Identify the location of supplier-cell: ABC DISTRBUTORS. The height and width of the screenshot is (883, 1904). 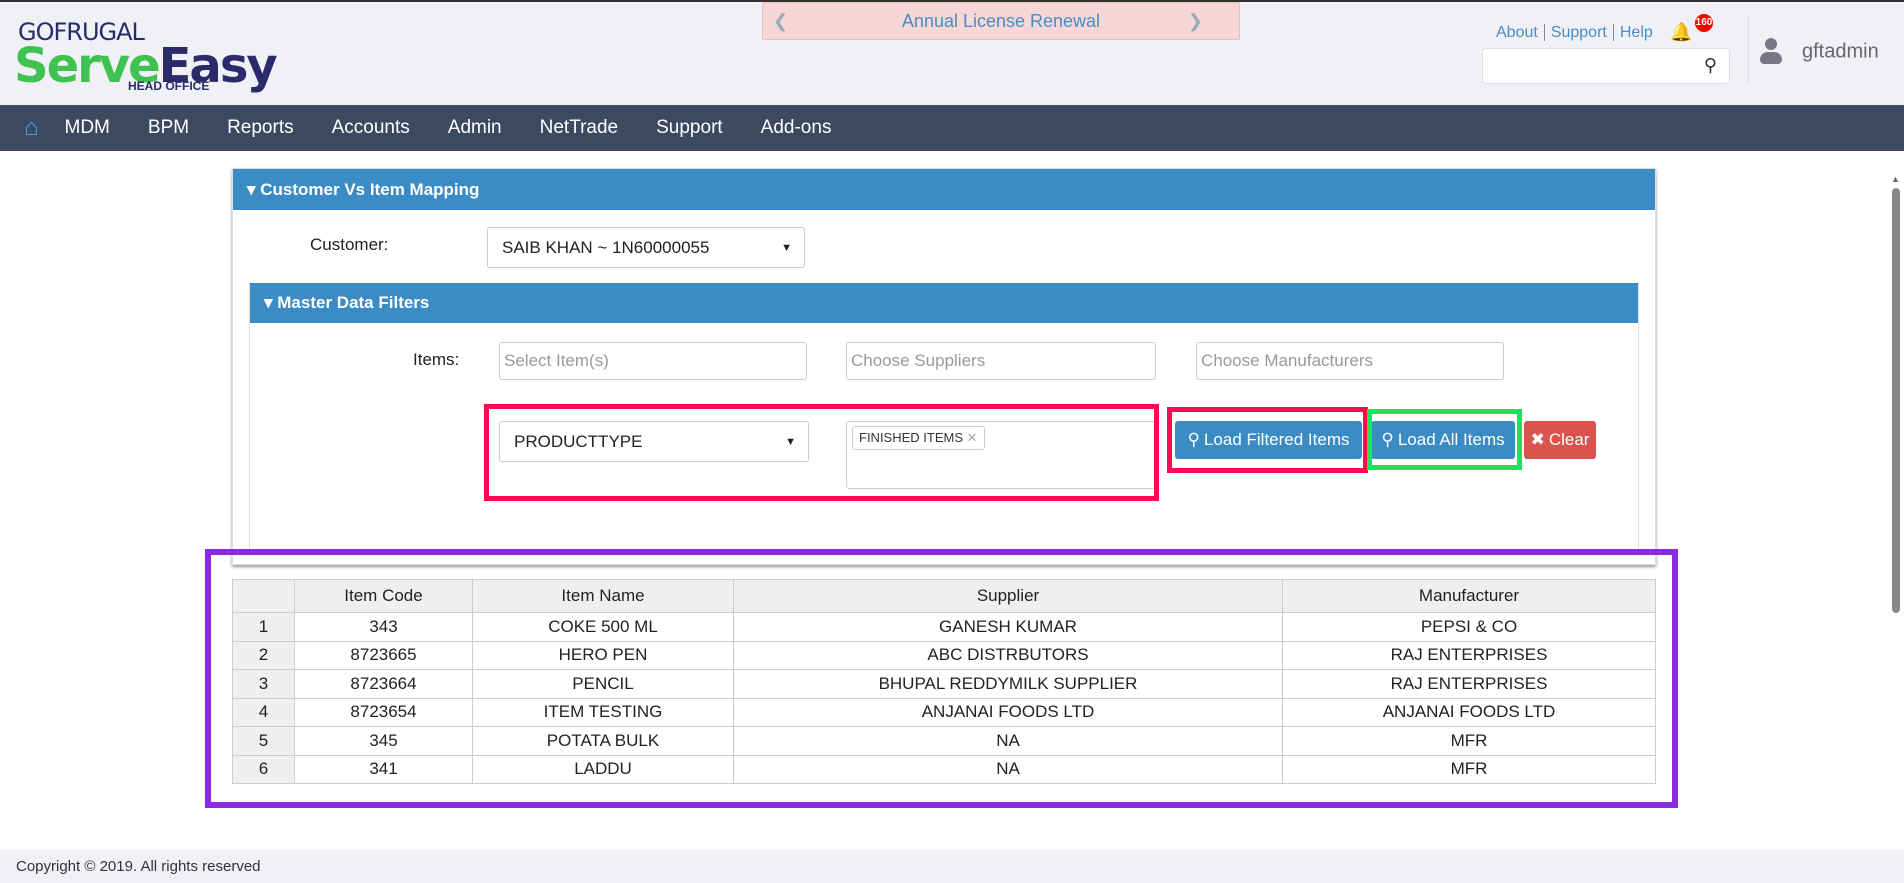
(1008, 655).